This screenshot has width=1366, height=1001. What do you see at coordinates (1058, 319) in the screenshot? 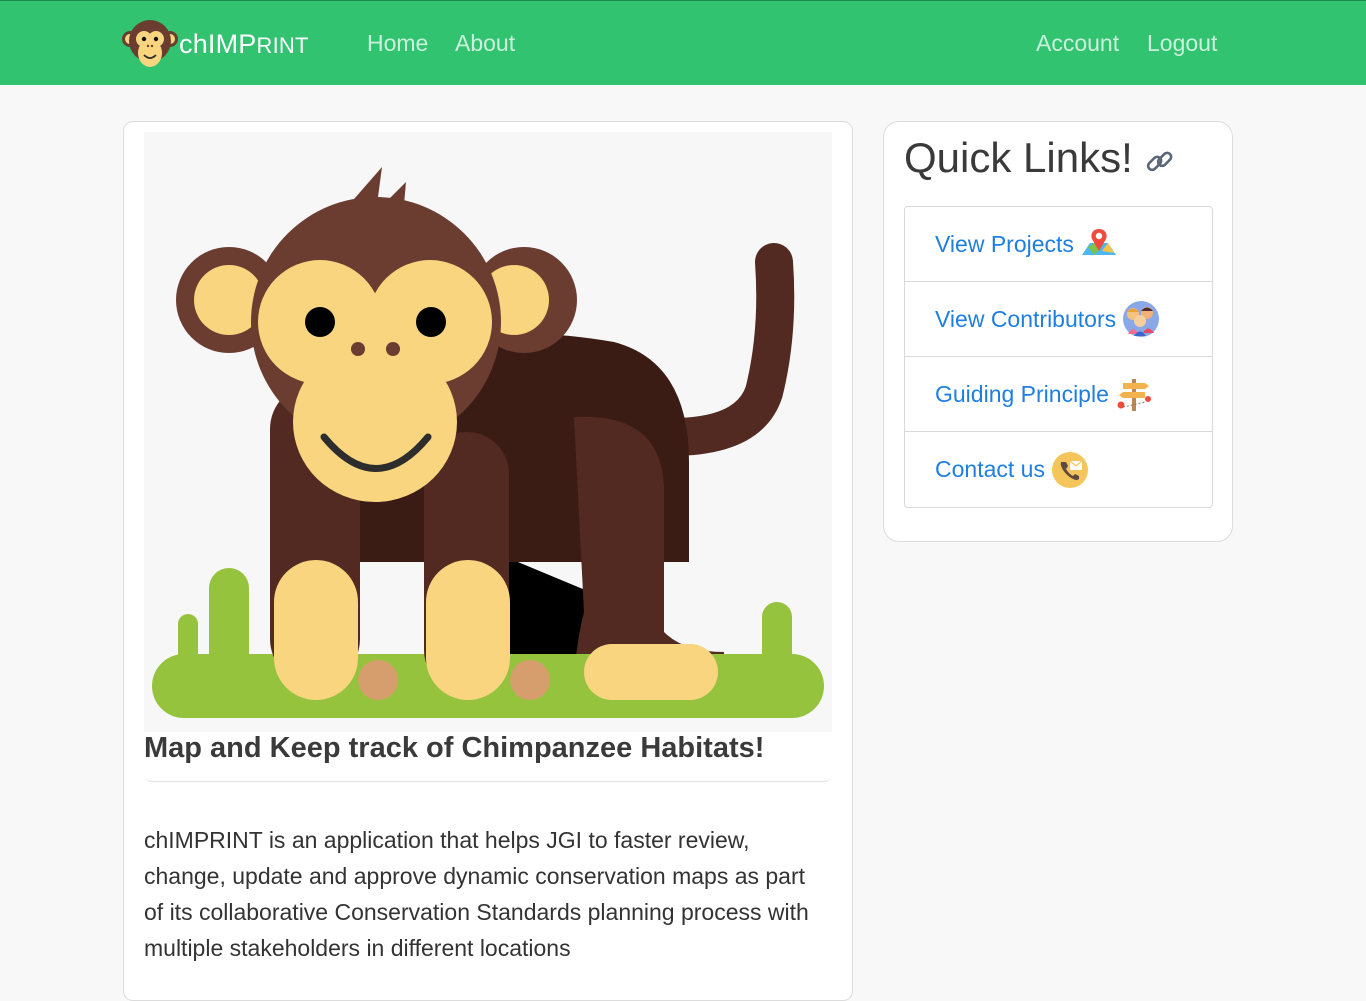
I see `link-view-contributors: View Contributors` at bounding box center [1058, 319].